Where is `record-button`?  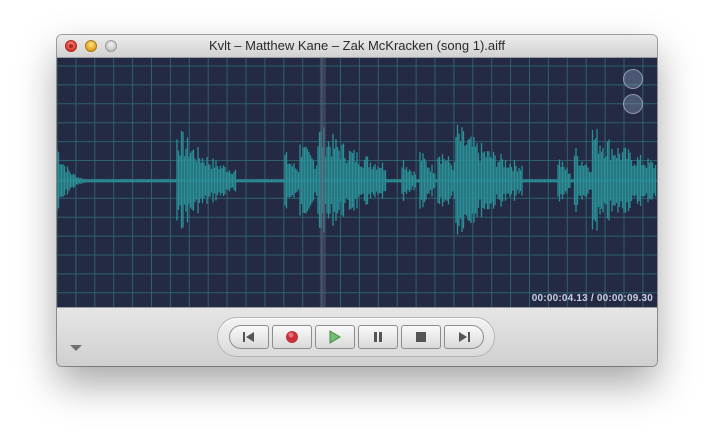
record-button is located at coordinates (292, 337).